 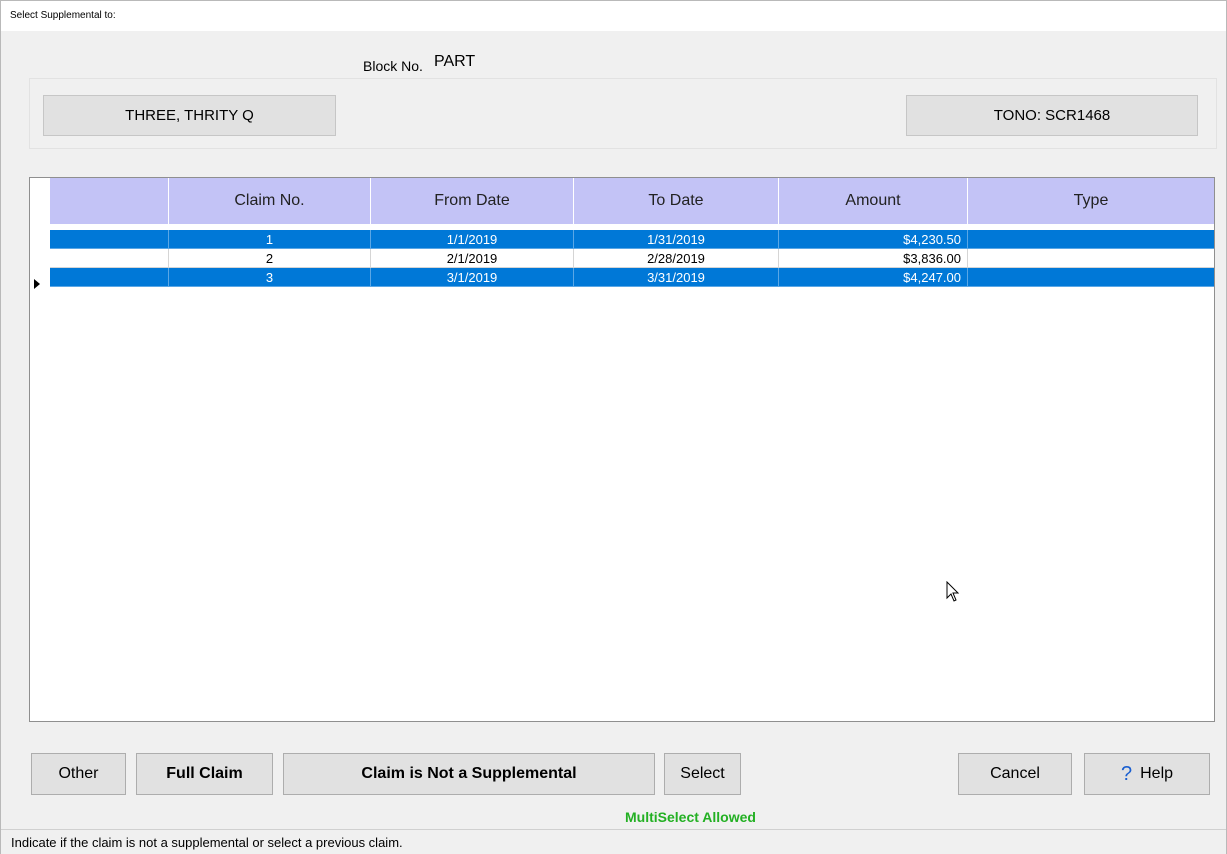 I want to click on other-button: Other, so click(x=78, y=774).